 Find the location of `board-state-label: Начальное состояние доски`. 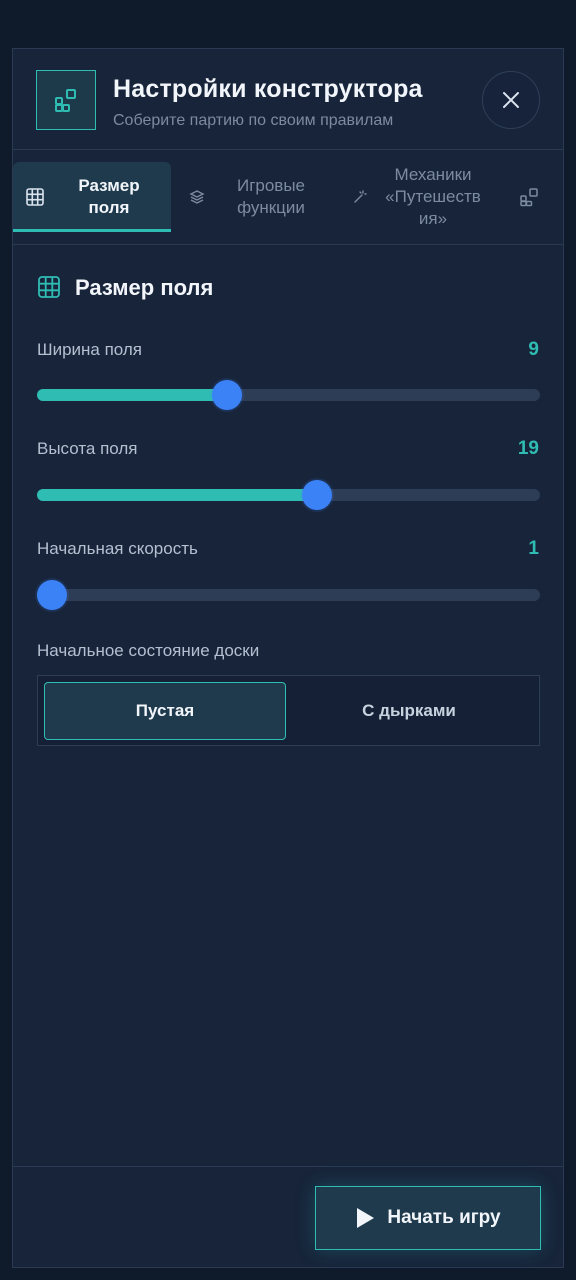

board-state-label: Начальное состояние доски is located at coordinates (148, 650).